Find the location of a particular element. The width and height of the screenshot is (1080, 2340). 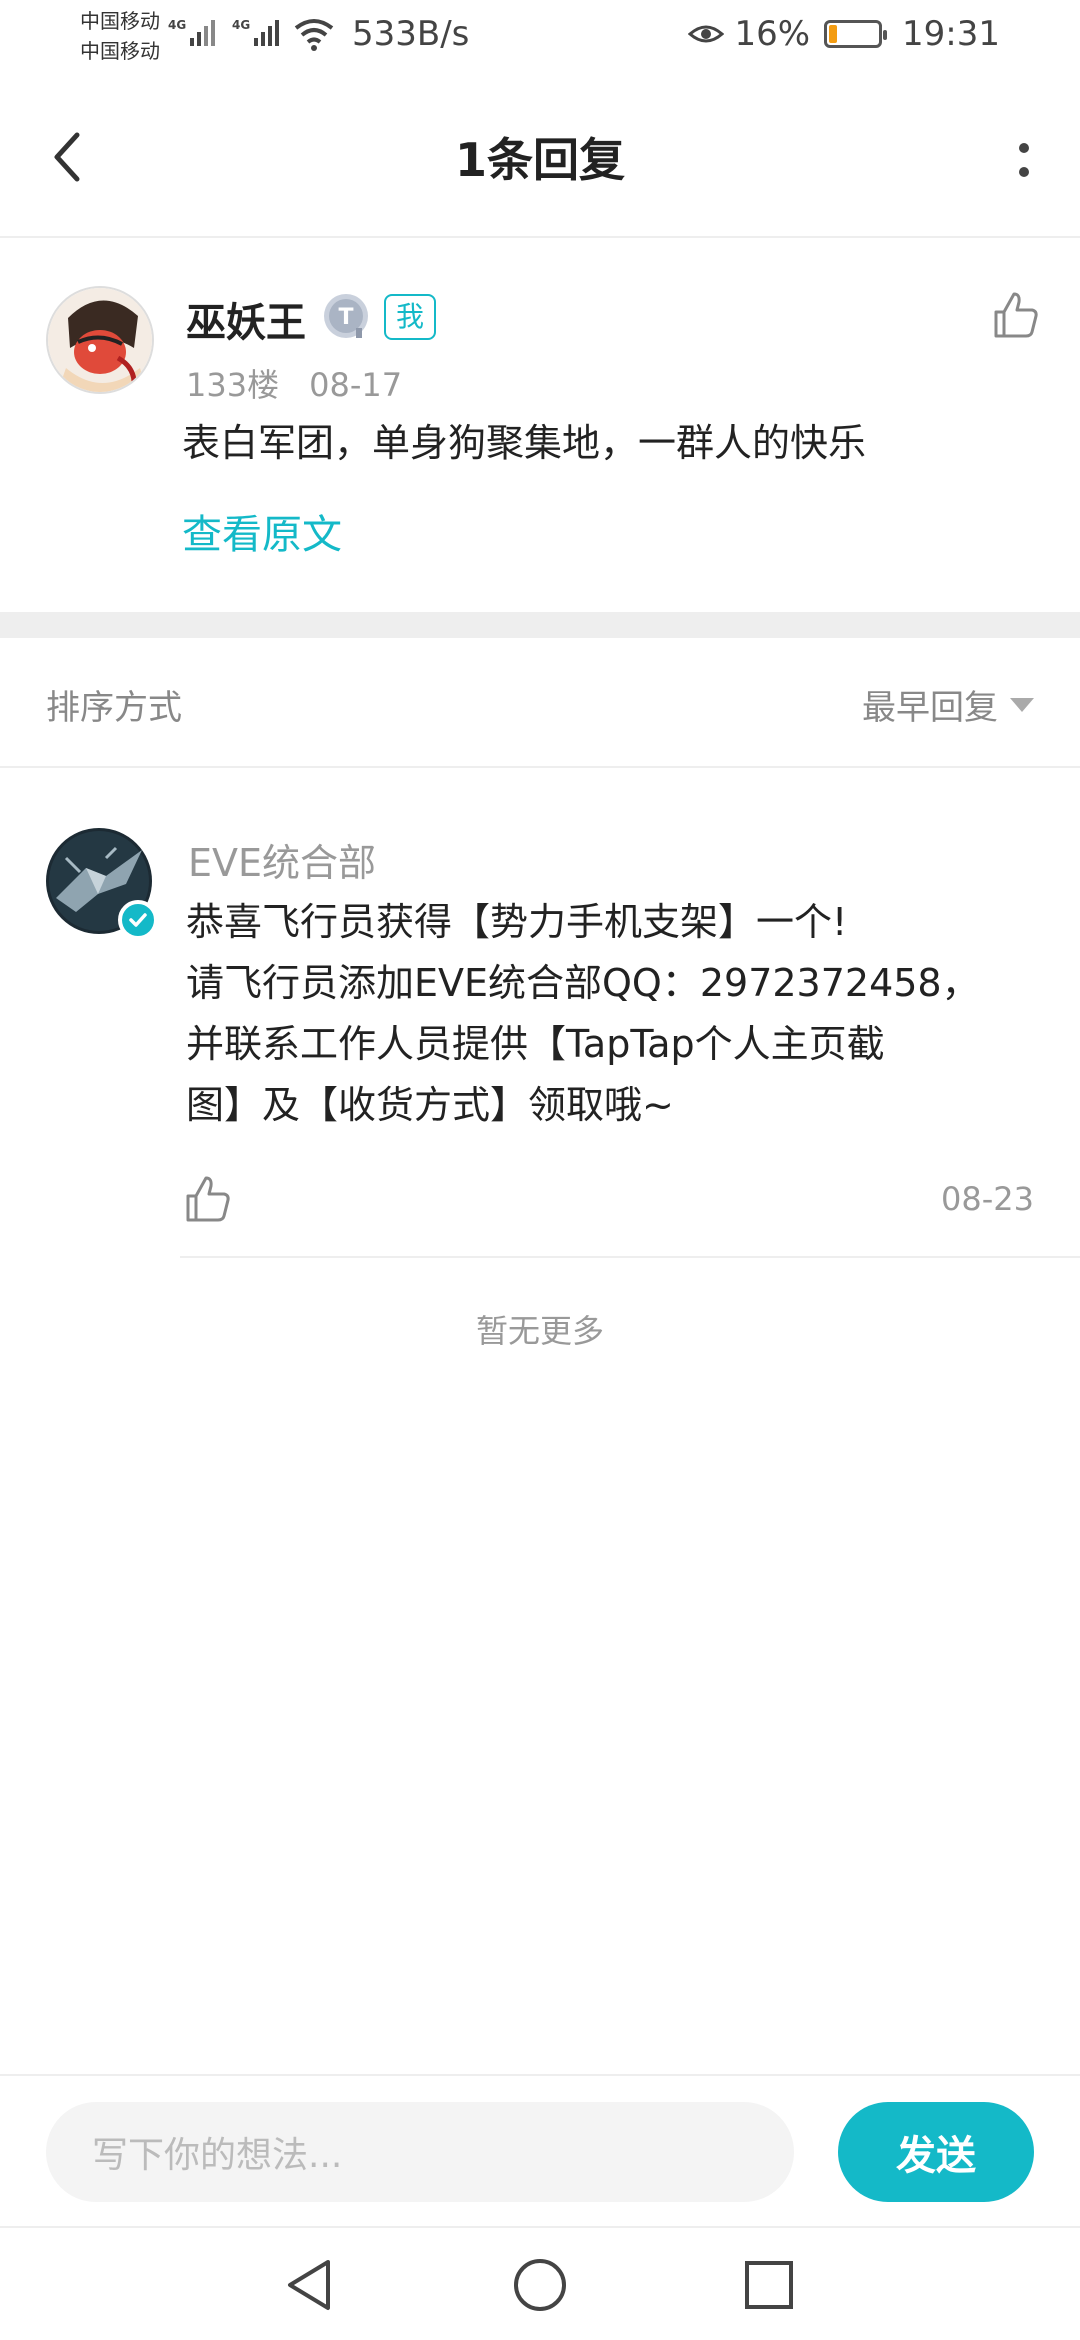

status-right: 16% 19:31 is located at coordinates (844, 34).